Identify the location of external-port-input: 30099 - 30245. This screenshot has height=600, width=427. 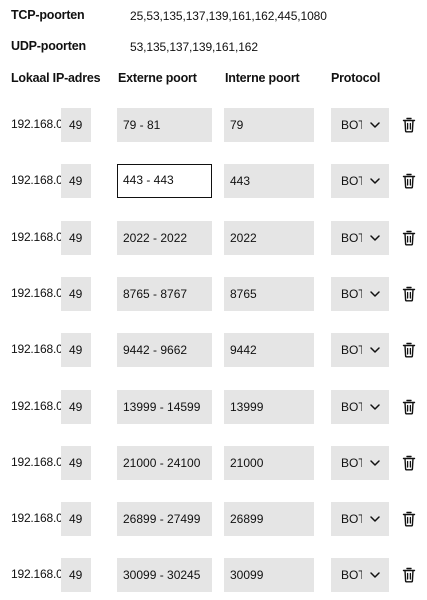
(164, 575).